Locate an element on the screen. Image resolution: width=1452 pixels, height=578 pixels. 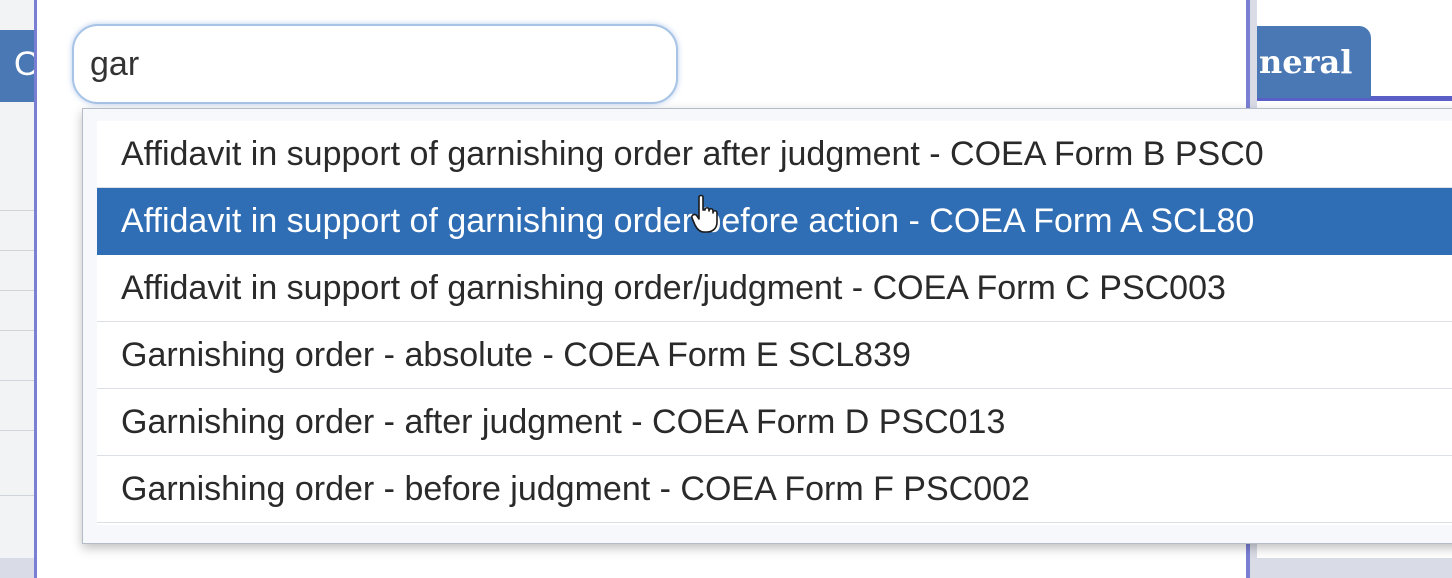
hand-pointer-icon is located at coordinates (704, 213).